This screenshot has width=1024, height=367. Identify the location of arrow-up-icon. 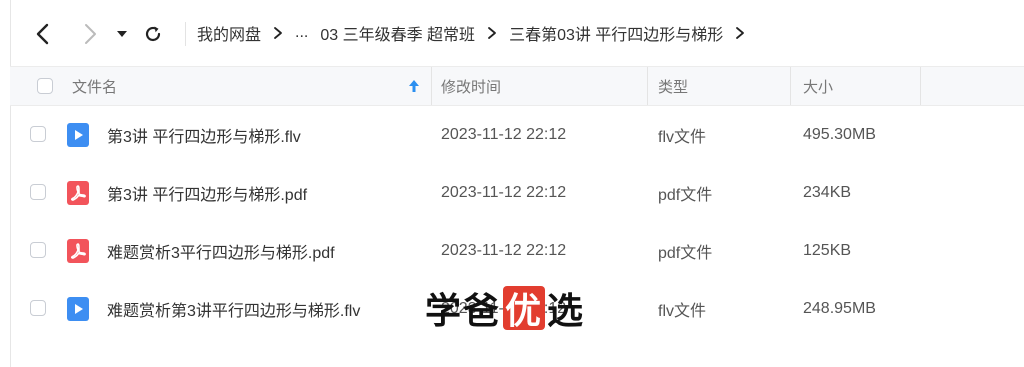
(414, 86).